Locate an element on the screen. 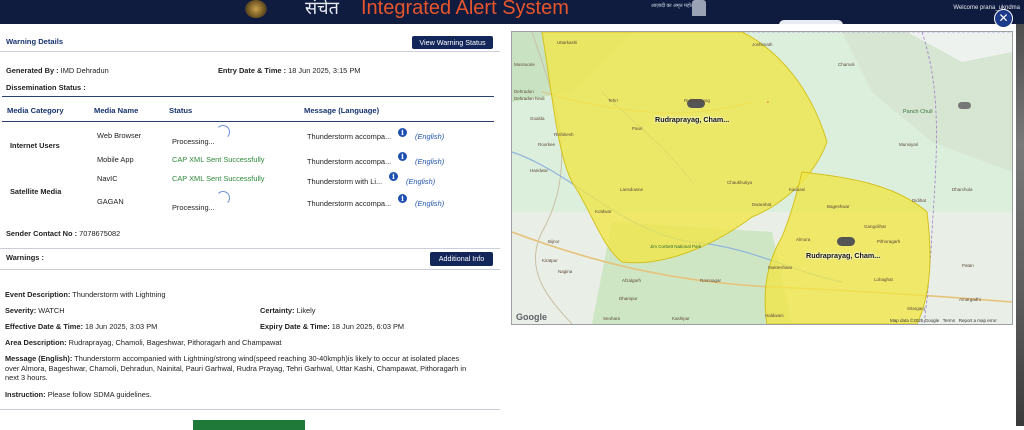 The image size is (1024, 430). message-line-3: next 3 hours. is located at coordinates (26, 377).